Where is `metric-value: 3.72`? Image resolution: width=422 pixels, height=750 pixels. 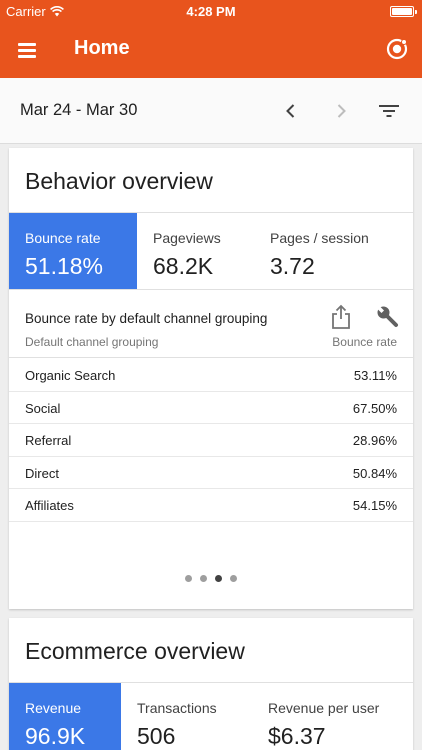 metric-value: 3.72 is located at coordinates (292, 266).